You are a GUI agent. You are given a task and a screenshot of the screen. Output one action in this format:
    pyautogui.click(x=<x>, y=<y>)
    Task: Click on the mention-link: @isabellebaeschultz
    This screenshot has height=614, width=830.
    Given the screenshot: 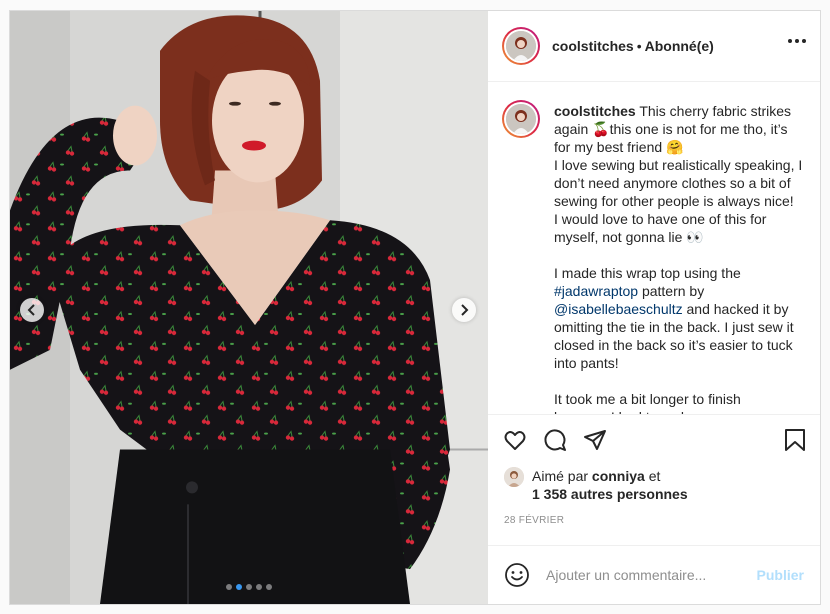 What is the action you would take?
    pyautogui.click(x=618, y=309)
    